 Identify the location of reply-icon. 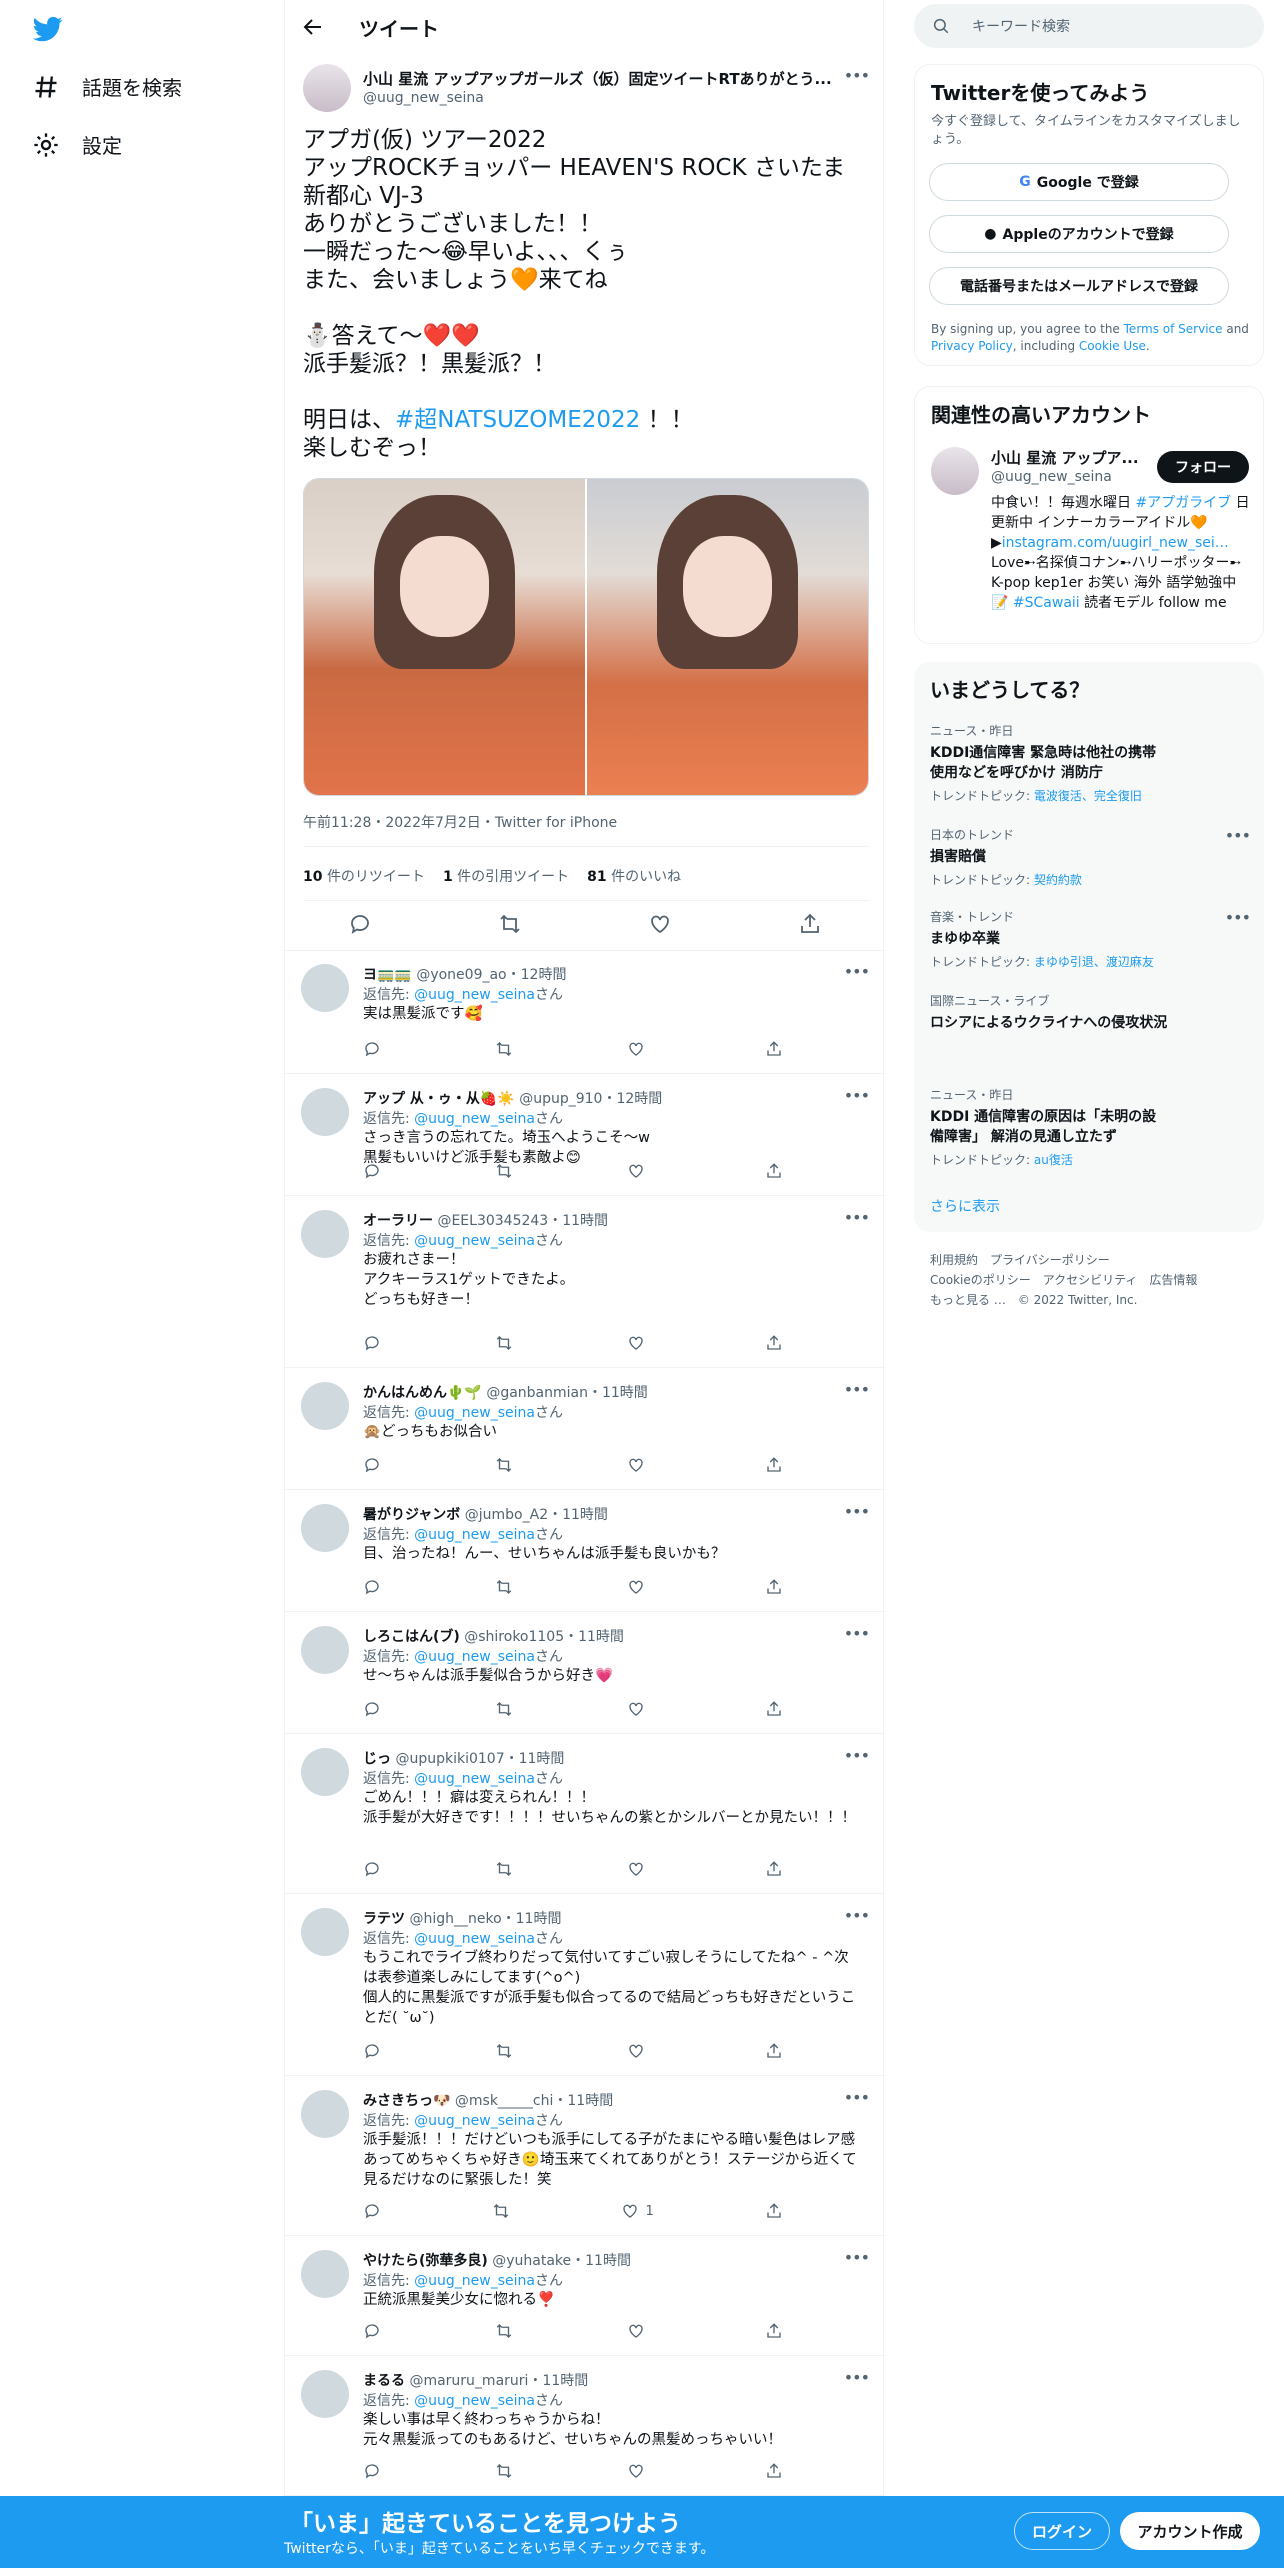
(360, 924).